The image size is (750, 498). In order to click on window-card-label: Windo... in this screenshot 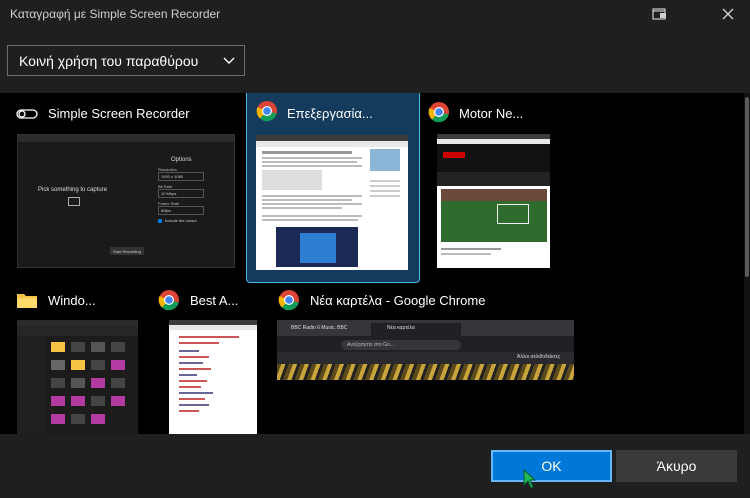, I will do `click(72, 300)`.